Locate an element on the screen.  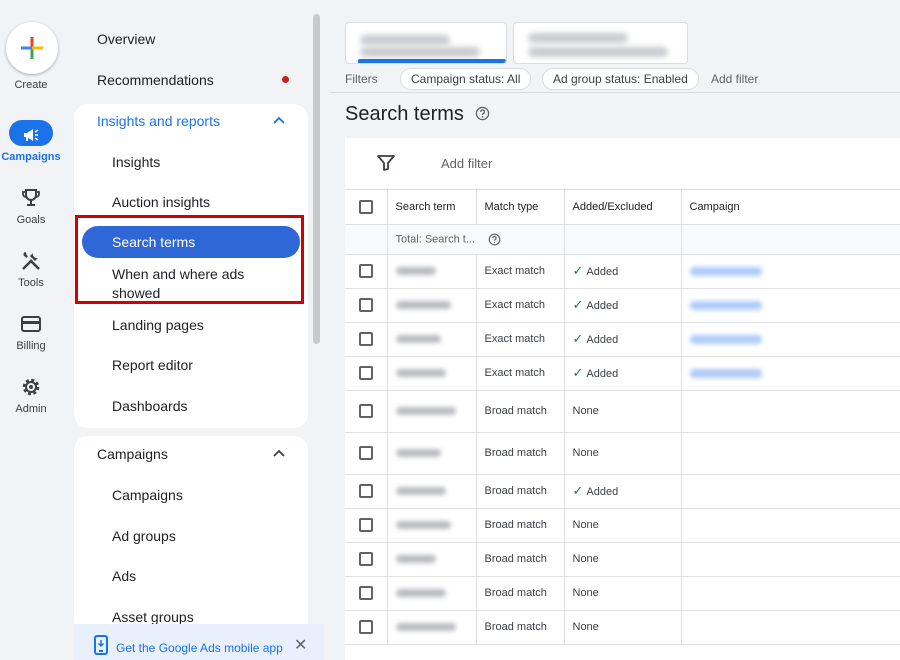
rail-item-campaigns: Campaigns is located at coordinates (31, 145).